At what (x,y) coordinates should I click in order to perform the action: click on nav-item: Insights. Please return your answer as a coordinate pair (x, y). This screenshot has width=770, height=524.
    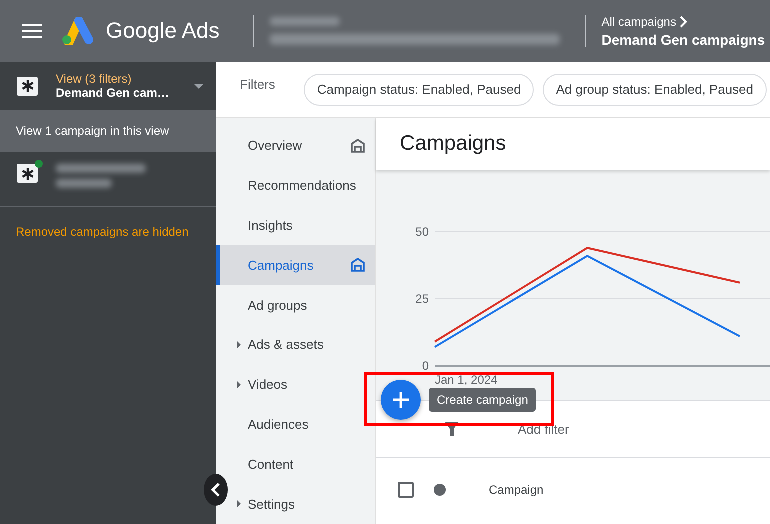
    Looking at the image, I should click on (304, 226).